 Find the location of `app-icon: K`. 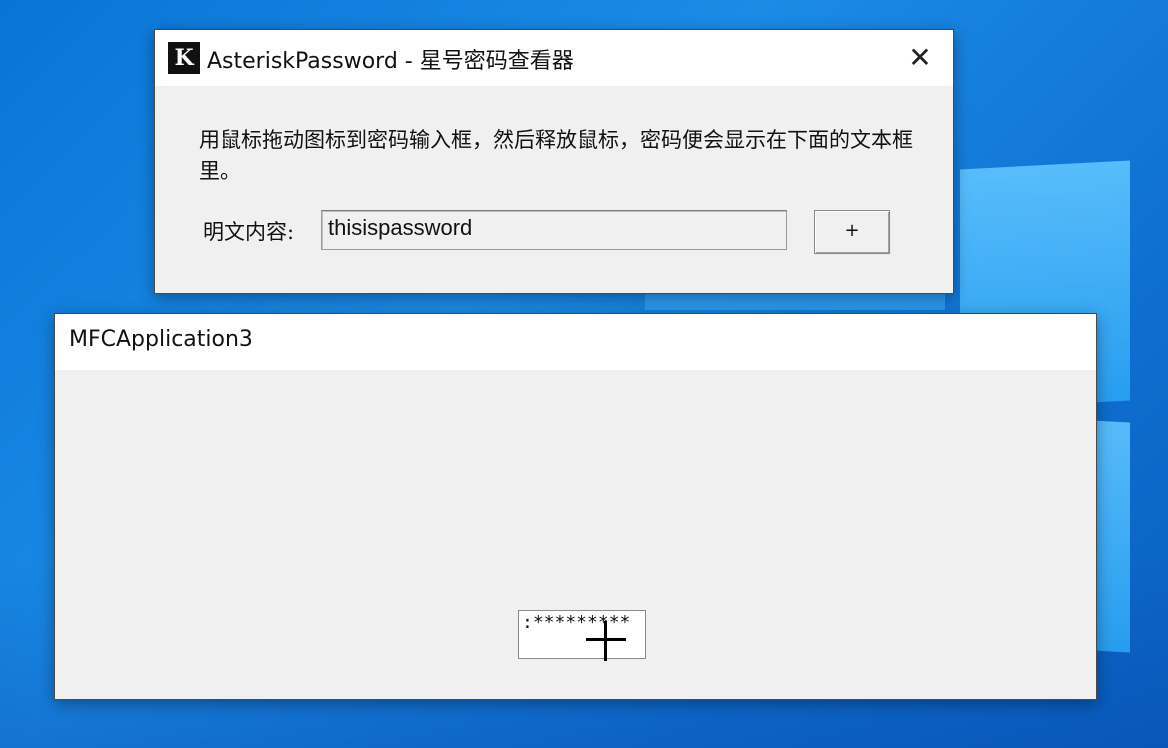

app-icon: K is located at coordinates (184, 58).